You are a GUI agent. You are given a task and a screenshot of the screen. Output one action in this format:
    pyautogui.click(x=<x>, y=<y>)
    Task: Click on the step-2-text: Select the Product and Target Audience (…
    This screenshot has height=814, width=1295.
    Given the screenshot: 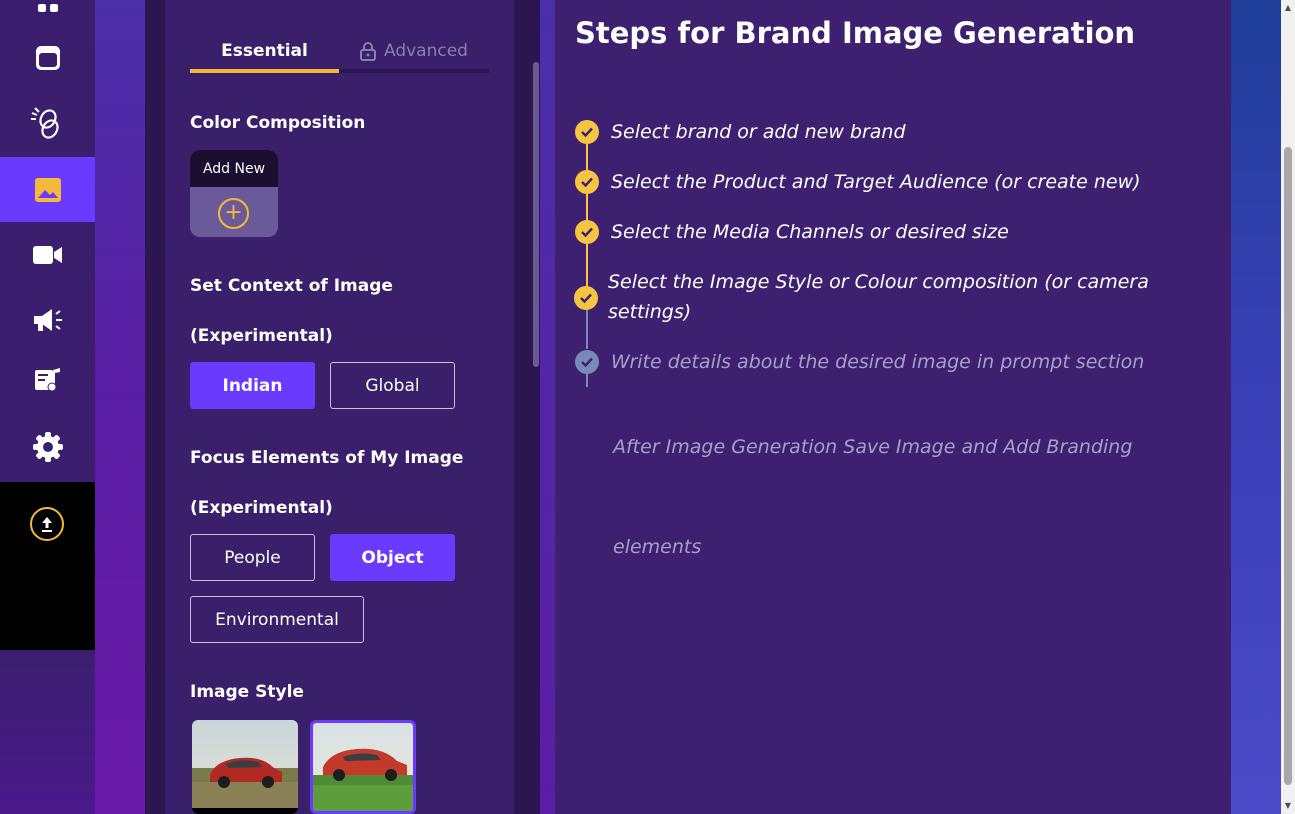 What is the action you would take?
    pyautogui.click(x=876, y=182)
    